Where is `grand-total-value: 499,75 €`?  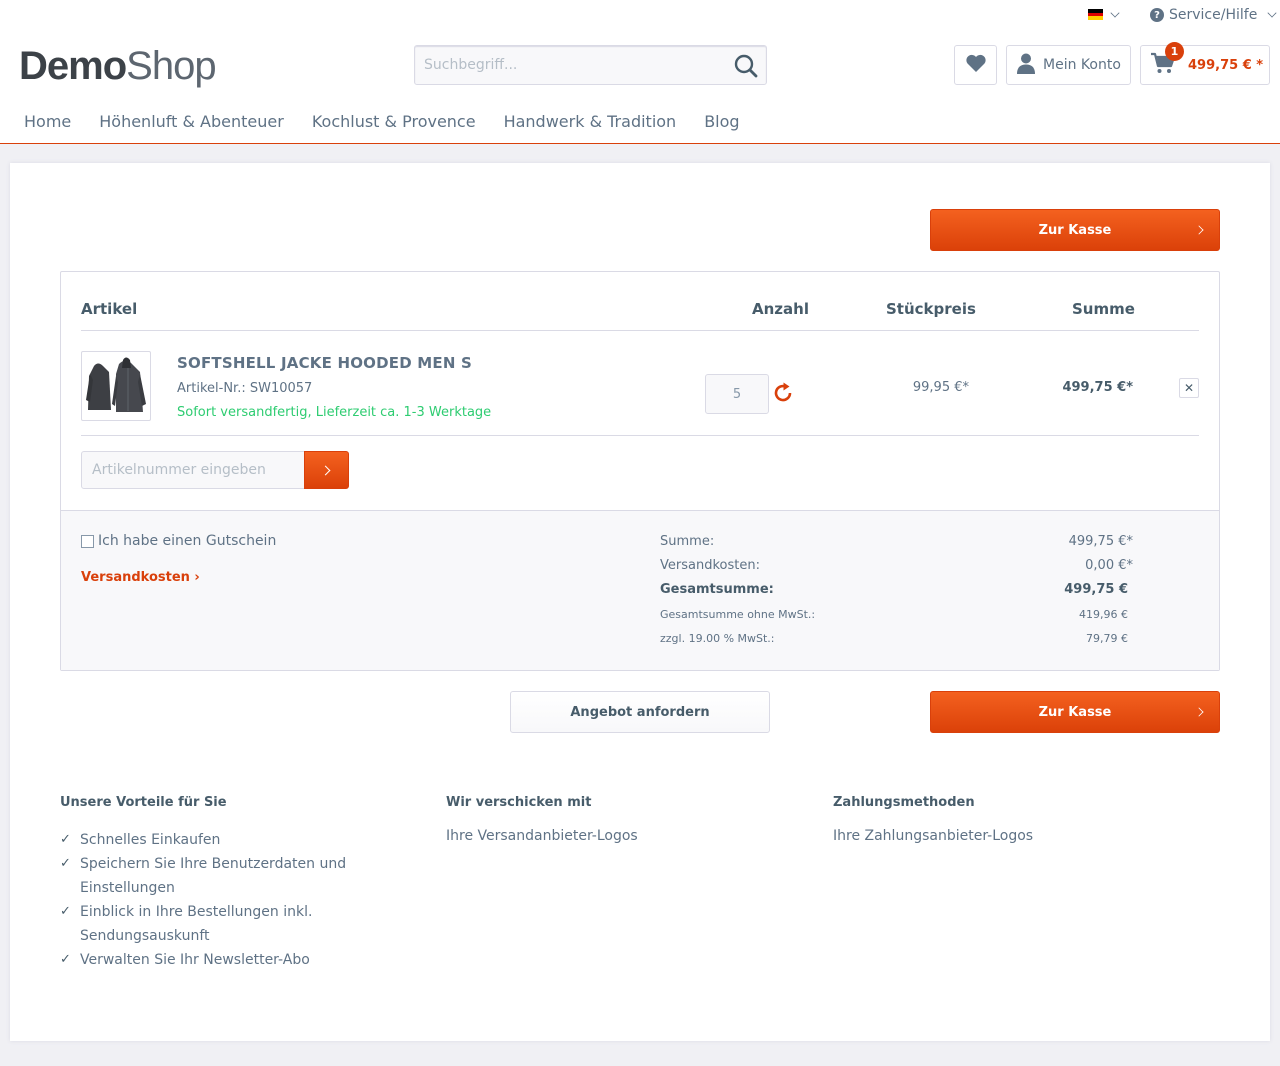 grand-total-value: 499,75 € is located at coordinates (1096, 589).